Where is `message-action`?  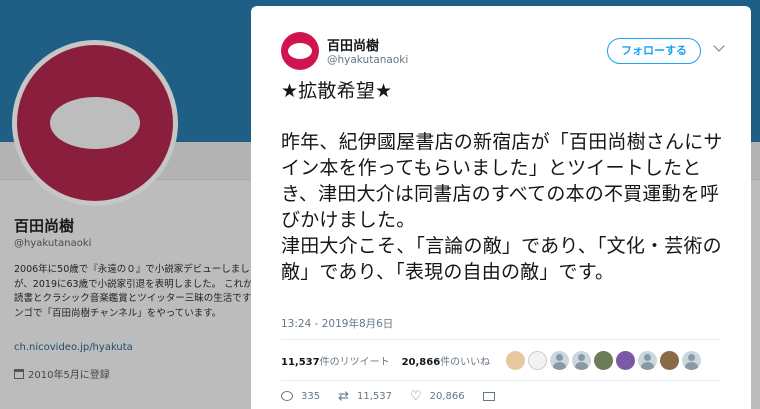
message-action is located at coordinates (488, 396).